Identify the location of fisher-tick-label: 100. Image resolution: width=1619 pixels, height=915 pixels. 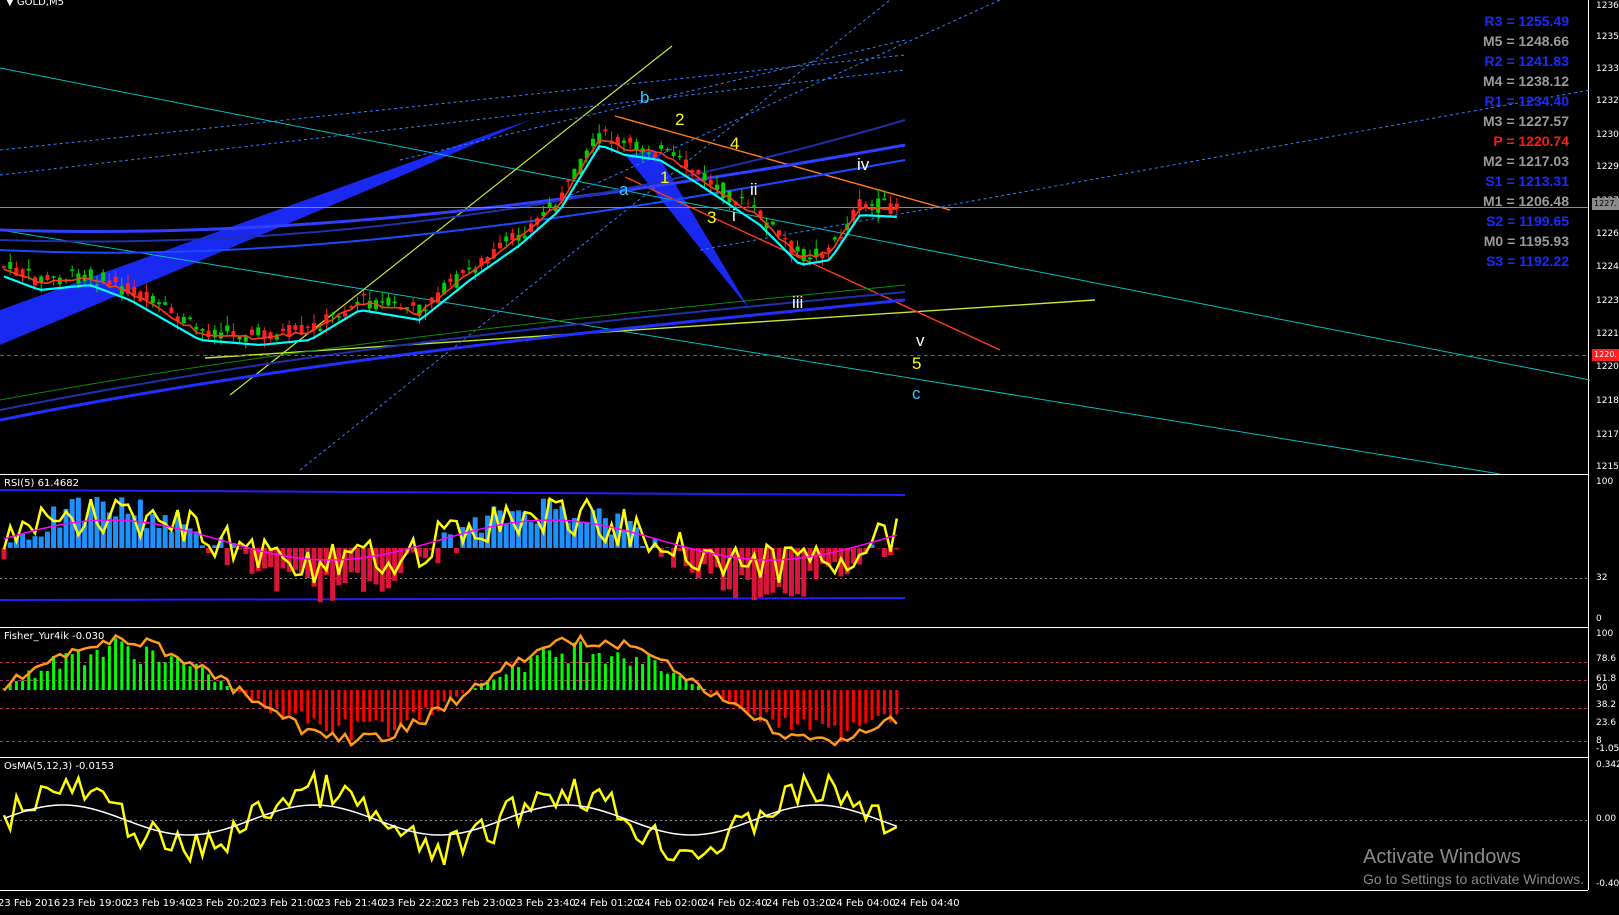
(1605, 634).